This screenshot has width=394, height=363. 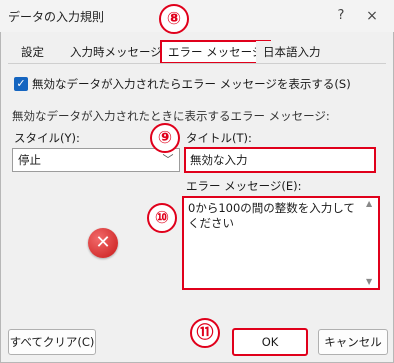 I want to click on title-field-label: タイトル(T):, so click(x=219, y=138).